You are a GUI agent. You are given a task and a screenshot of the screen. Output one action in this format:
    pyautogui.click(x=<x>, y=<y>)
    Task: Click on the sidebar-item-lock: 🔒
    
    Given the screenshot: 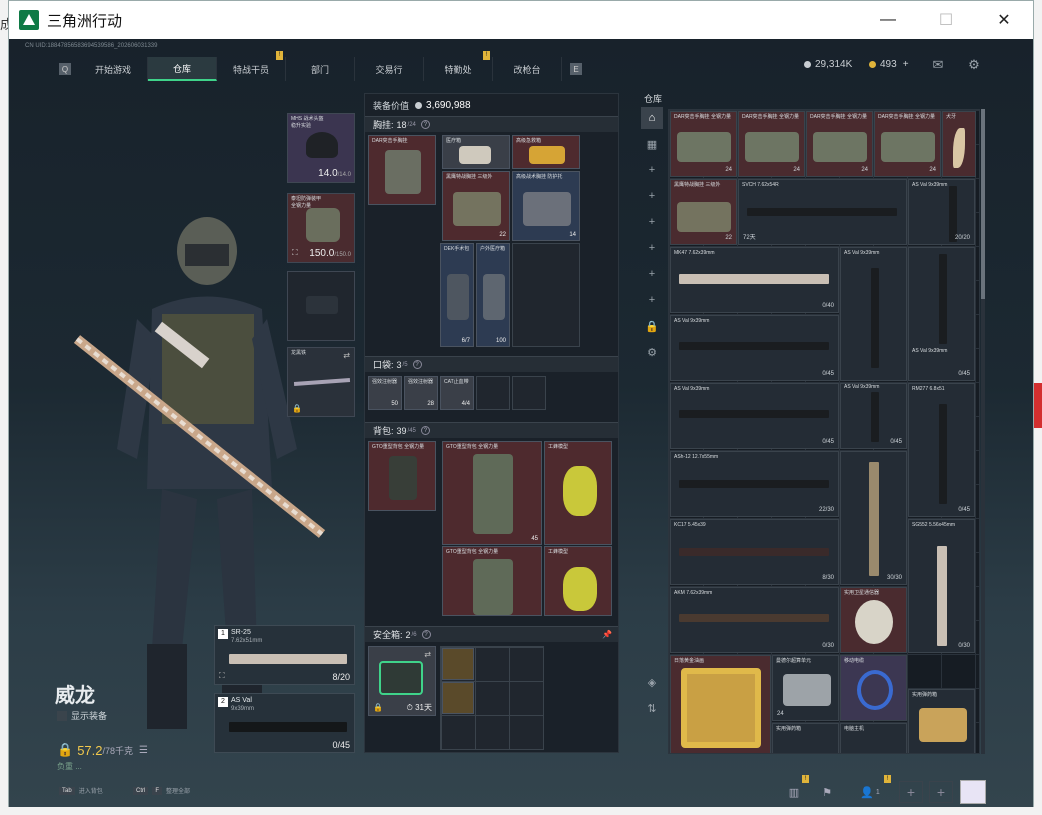 What is the action you would take?
    pyautogui.click(x=652, y=326)
    